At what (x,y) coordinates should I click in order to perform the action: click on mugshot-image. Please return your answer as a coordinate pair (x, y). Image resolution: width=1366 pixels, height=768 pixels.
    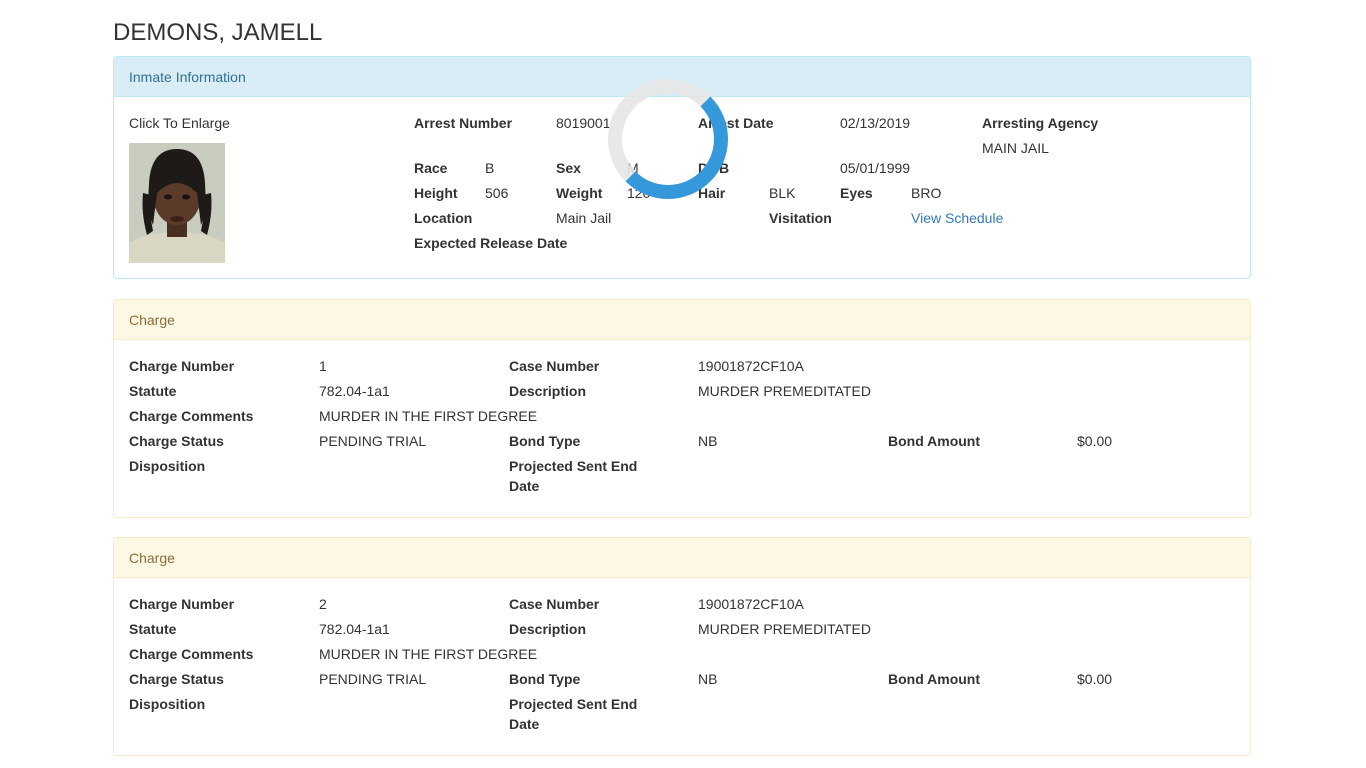
    Looking at the image, I should click on (177, 203).